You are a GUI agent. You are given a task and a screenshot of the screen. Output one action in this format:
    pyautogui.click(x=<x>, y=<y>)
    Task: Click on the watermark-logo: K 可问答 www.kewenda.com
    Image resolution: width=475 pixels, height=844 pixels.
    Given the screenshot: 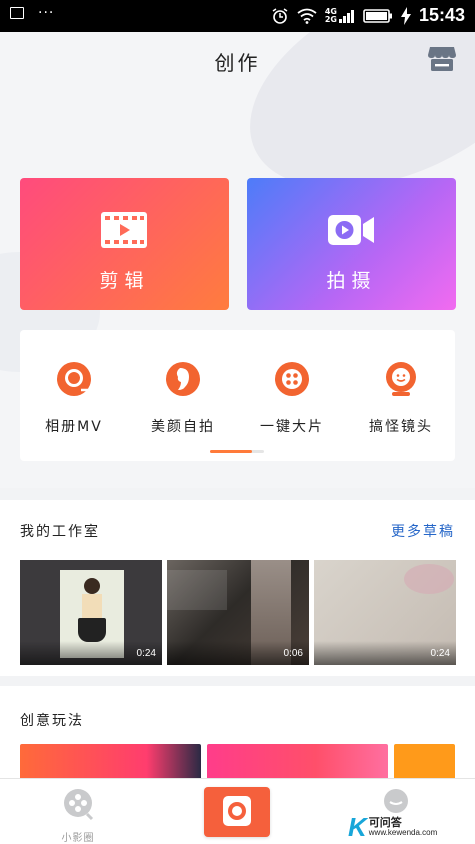 What is the action you would take?
    pyautogui.click(x=392, y=827)
    